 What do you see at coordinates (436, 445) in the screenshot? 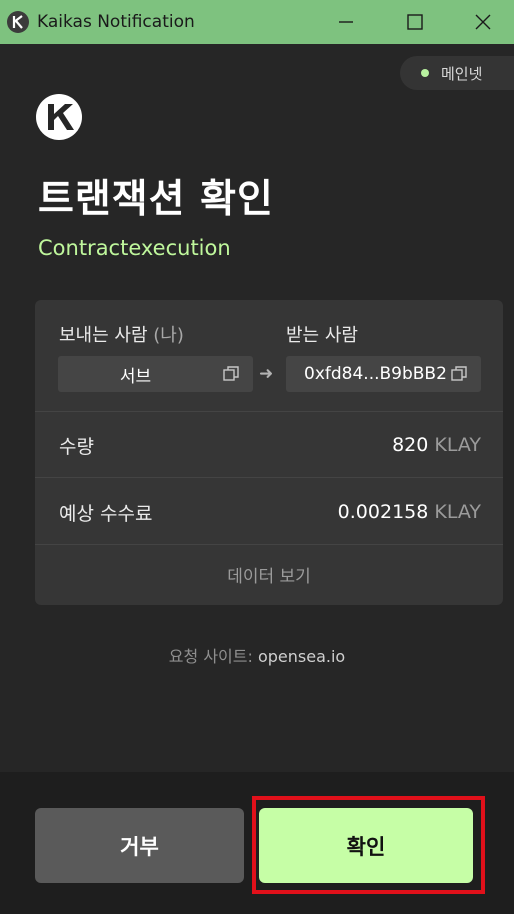
I see `amount-value: 820 KLAY` at bounding box center [436, 445].